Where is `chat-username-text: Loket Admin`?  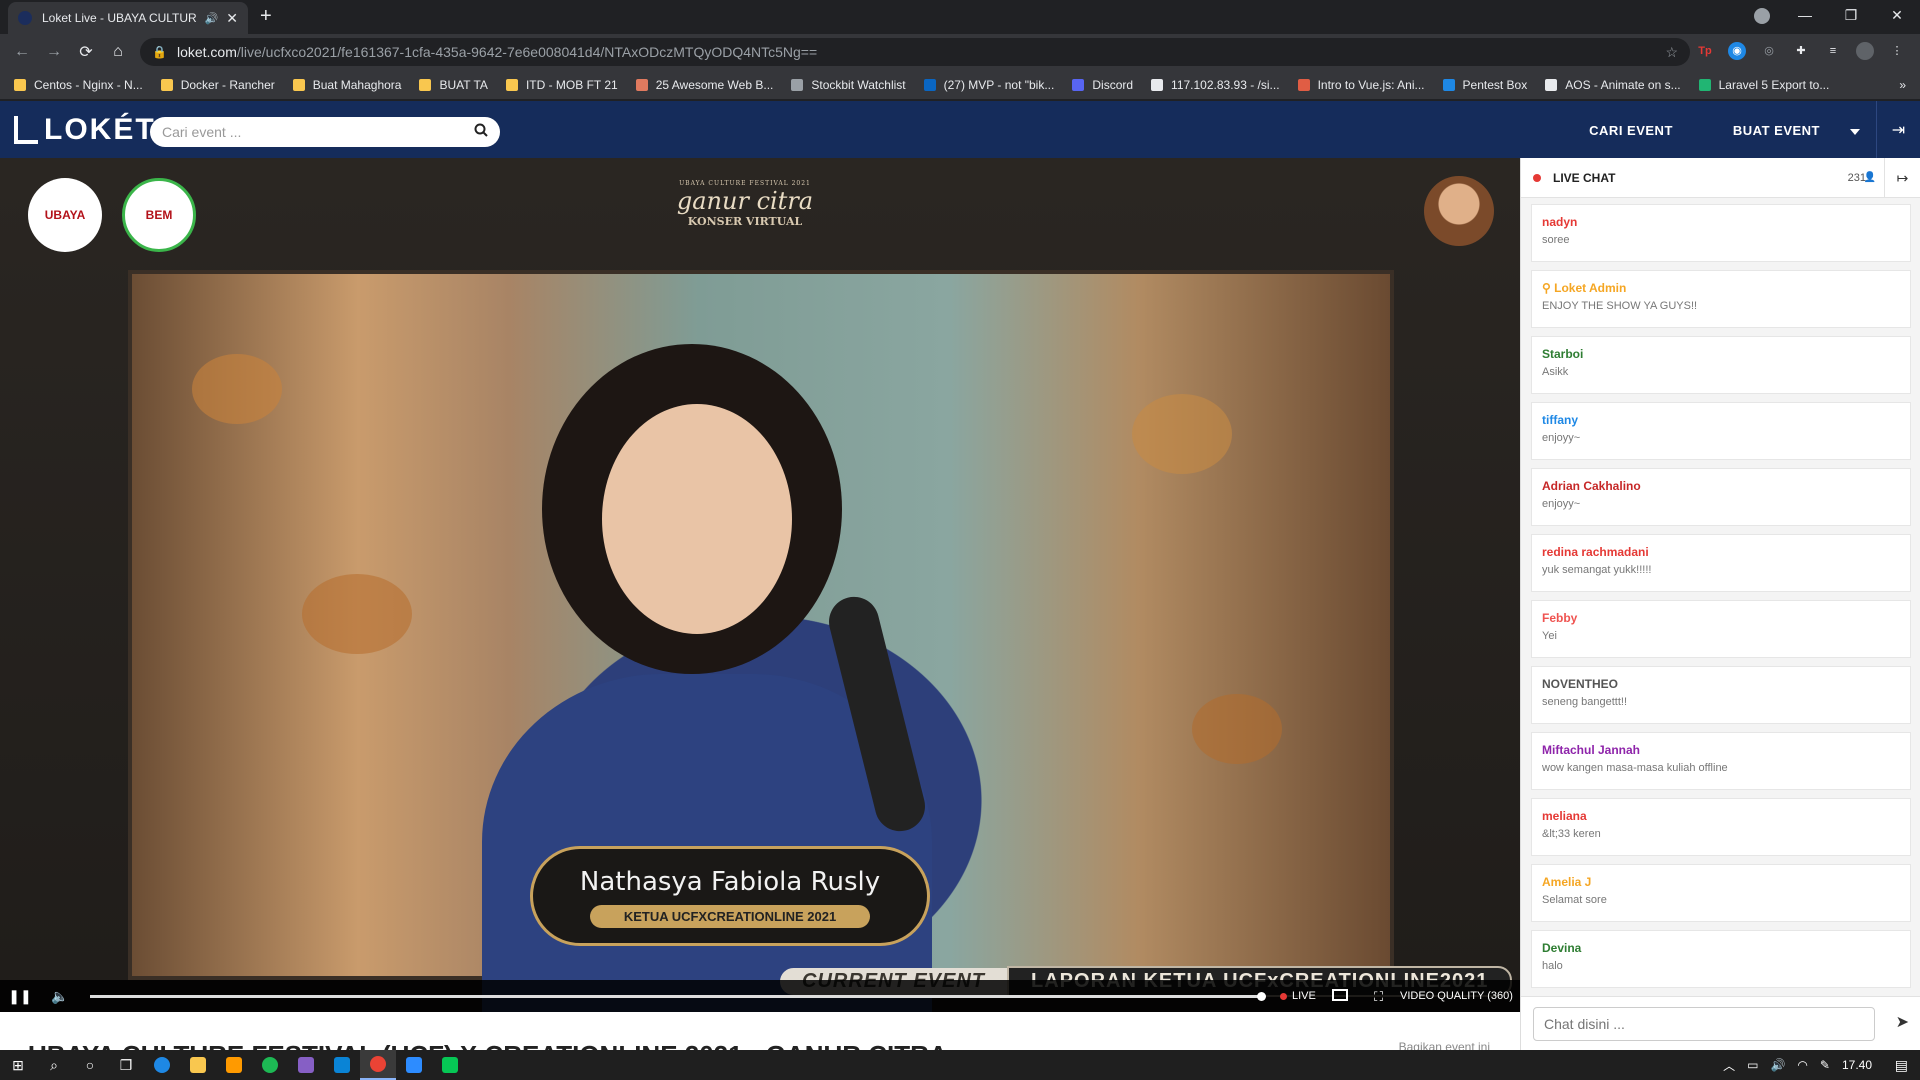 chat-username-text: Loket Admin is located at coordinates (1590, 288).